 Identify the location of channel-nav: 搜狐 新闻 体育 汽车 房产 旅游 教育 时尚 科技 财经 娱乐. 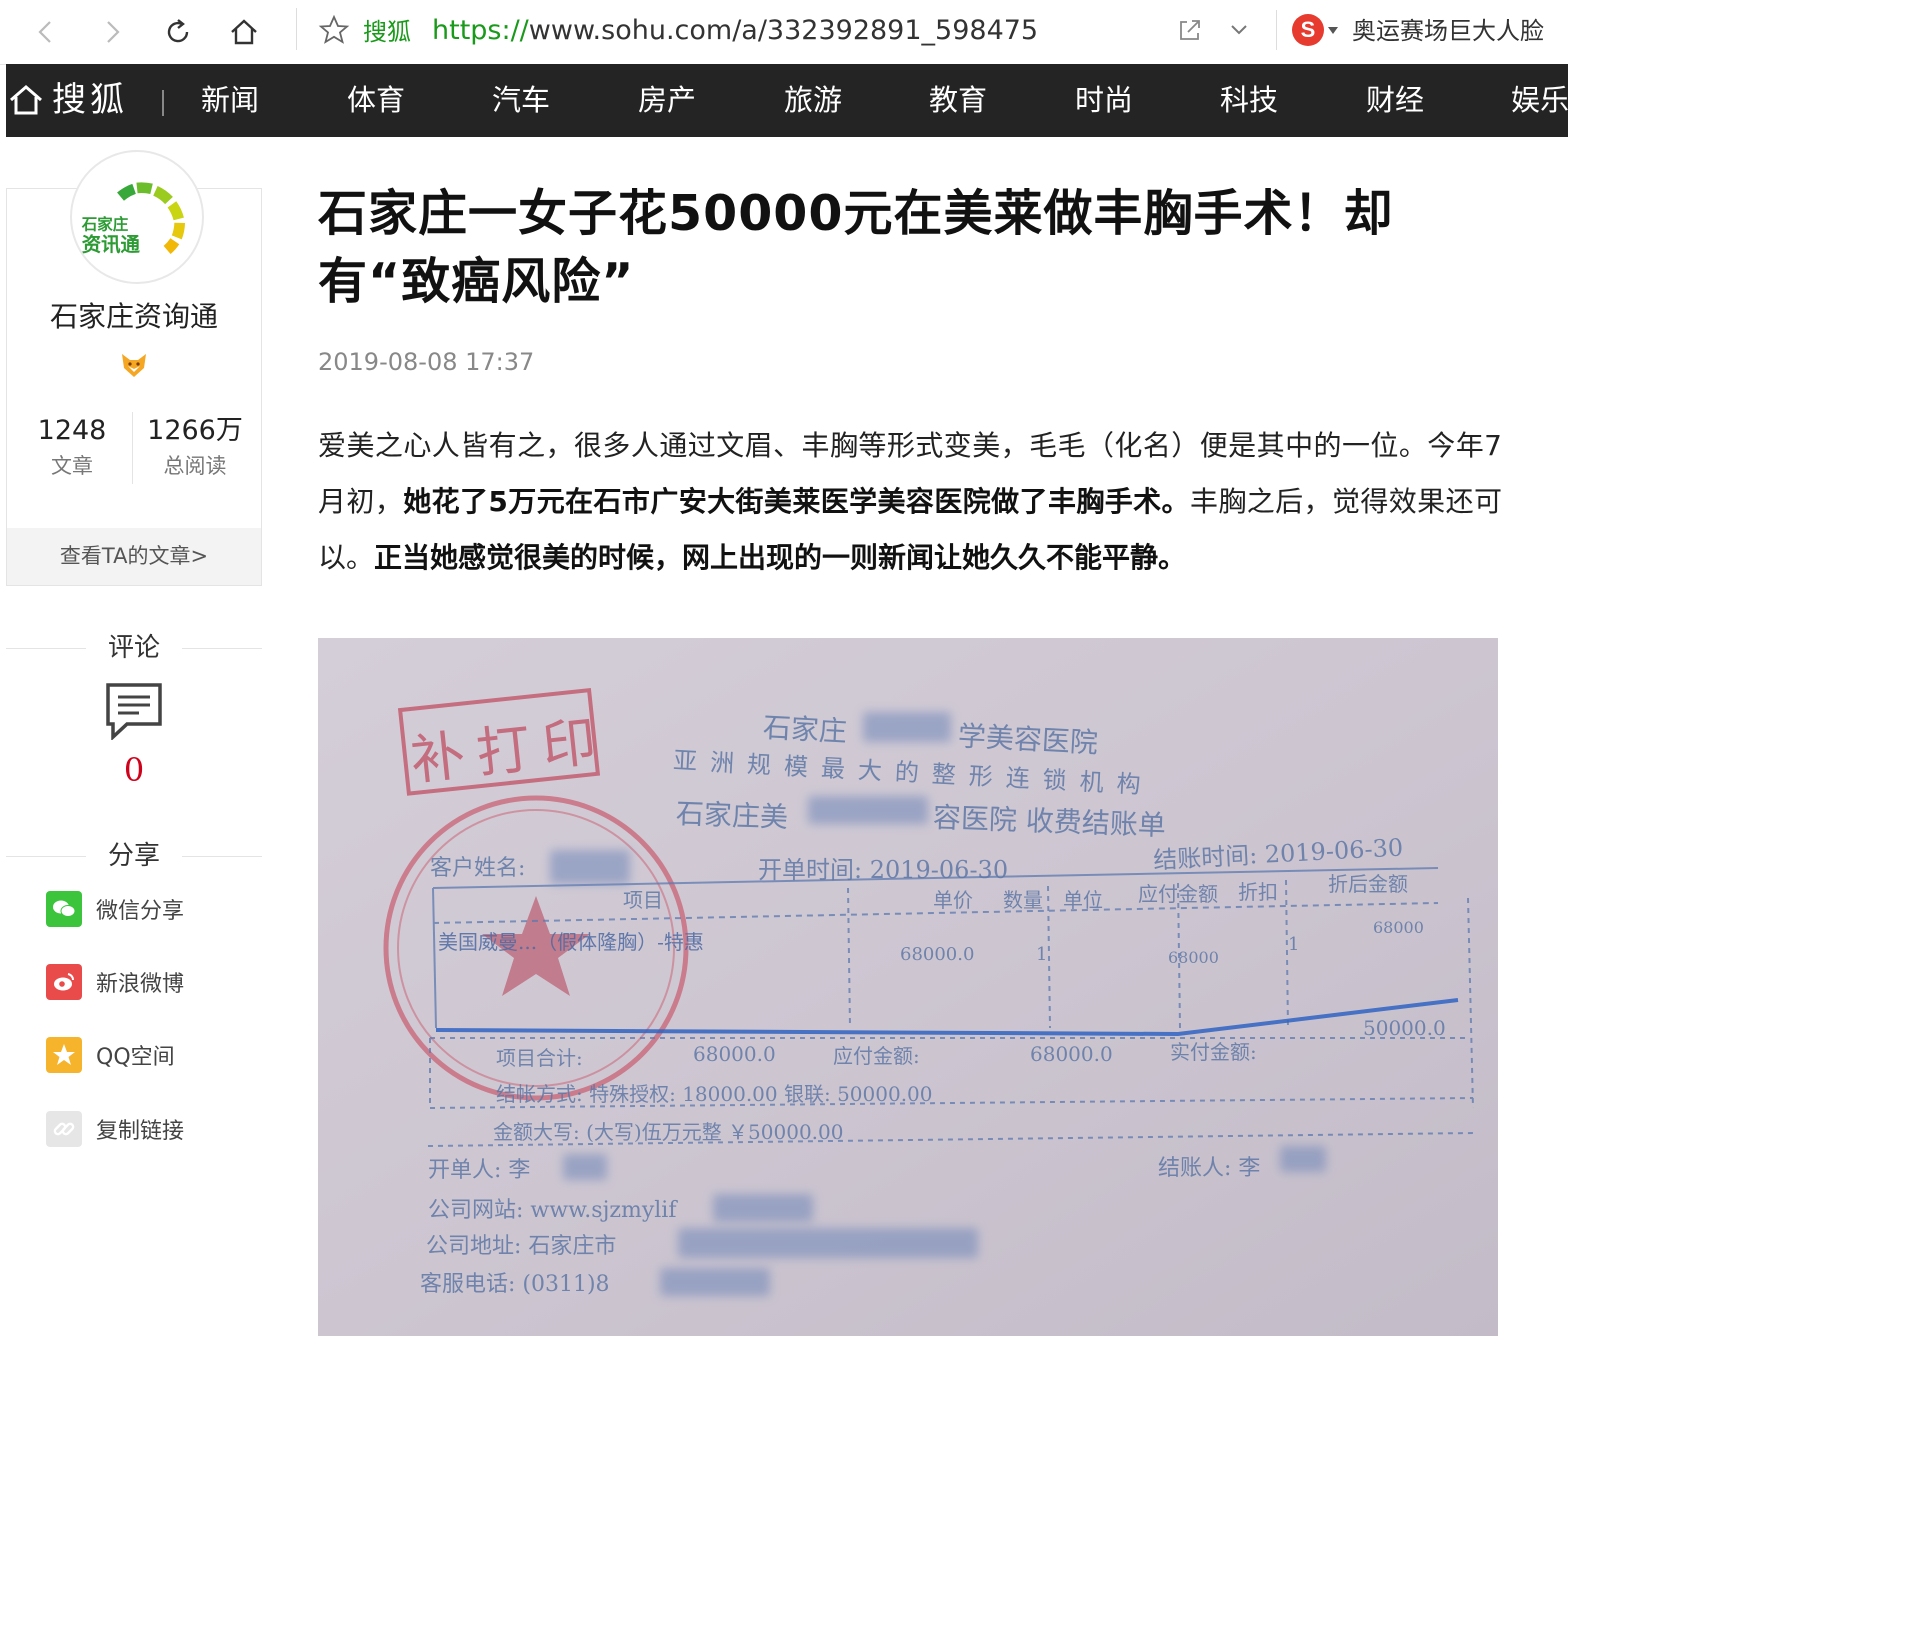
(787, 100).